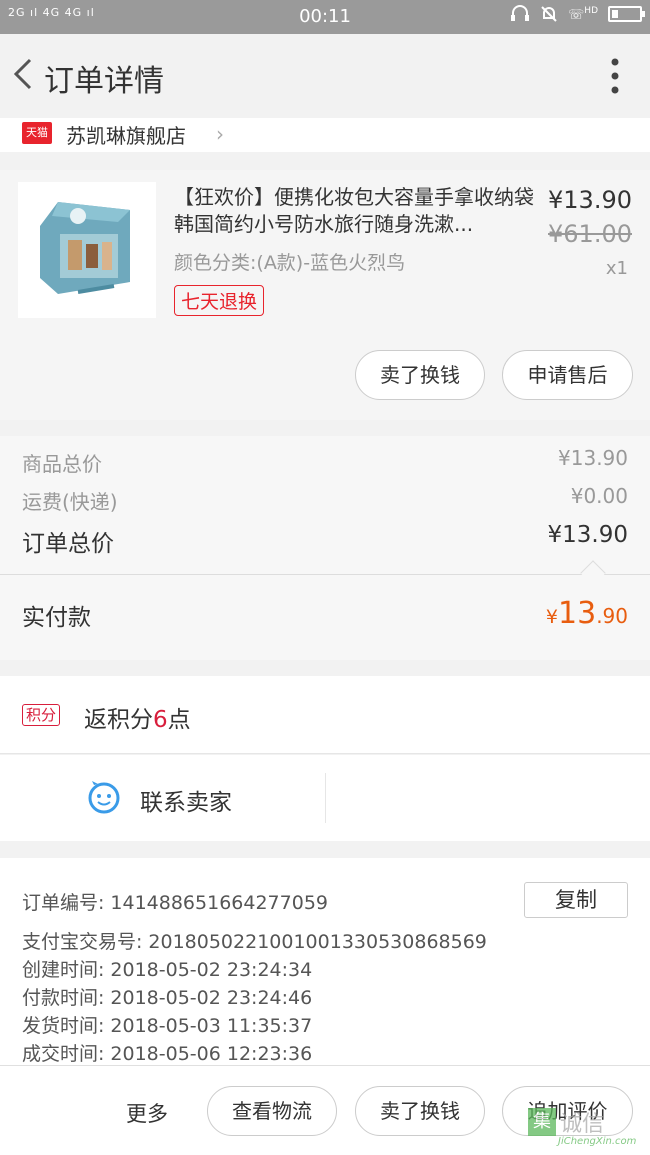 The width and height of the screenshot is (650, 1155). I want to click on points-row: 积分 返积分6点, so click(325, 715).